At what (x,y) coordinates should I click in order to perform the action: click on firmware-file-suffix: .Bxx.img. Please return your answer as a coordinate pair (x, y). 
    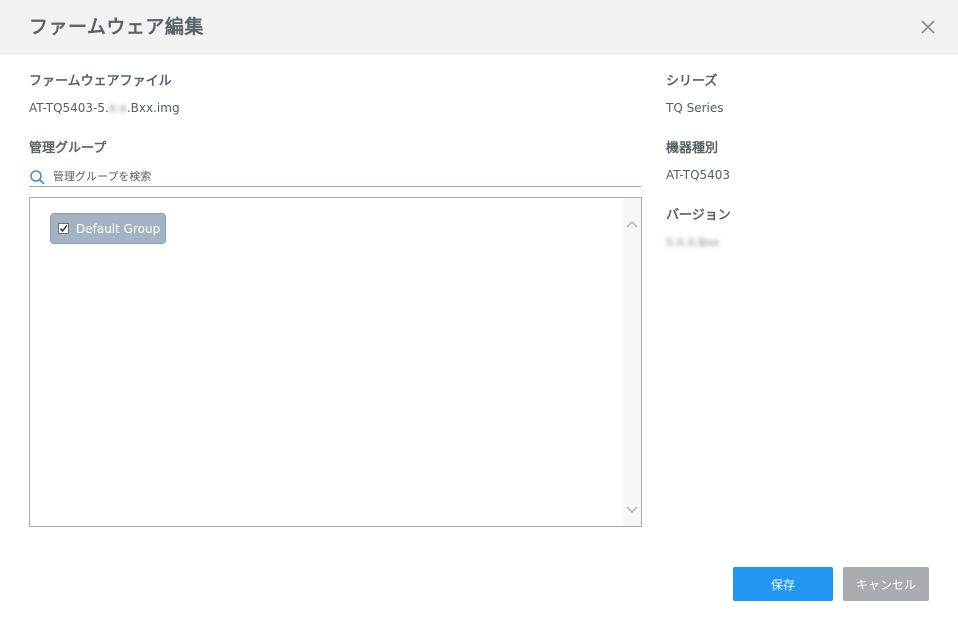
    Looking at the image, I should click on (153, 108).